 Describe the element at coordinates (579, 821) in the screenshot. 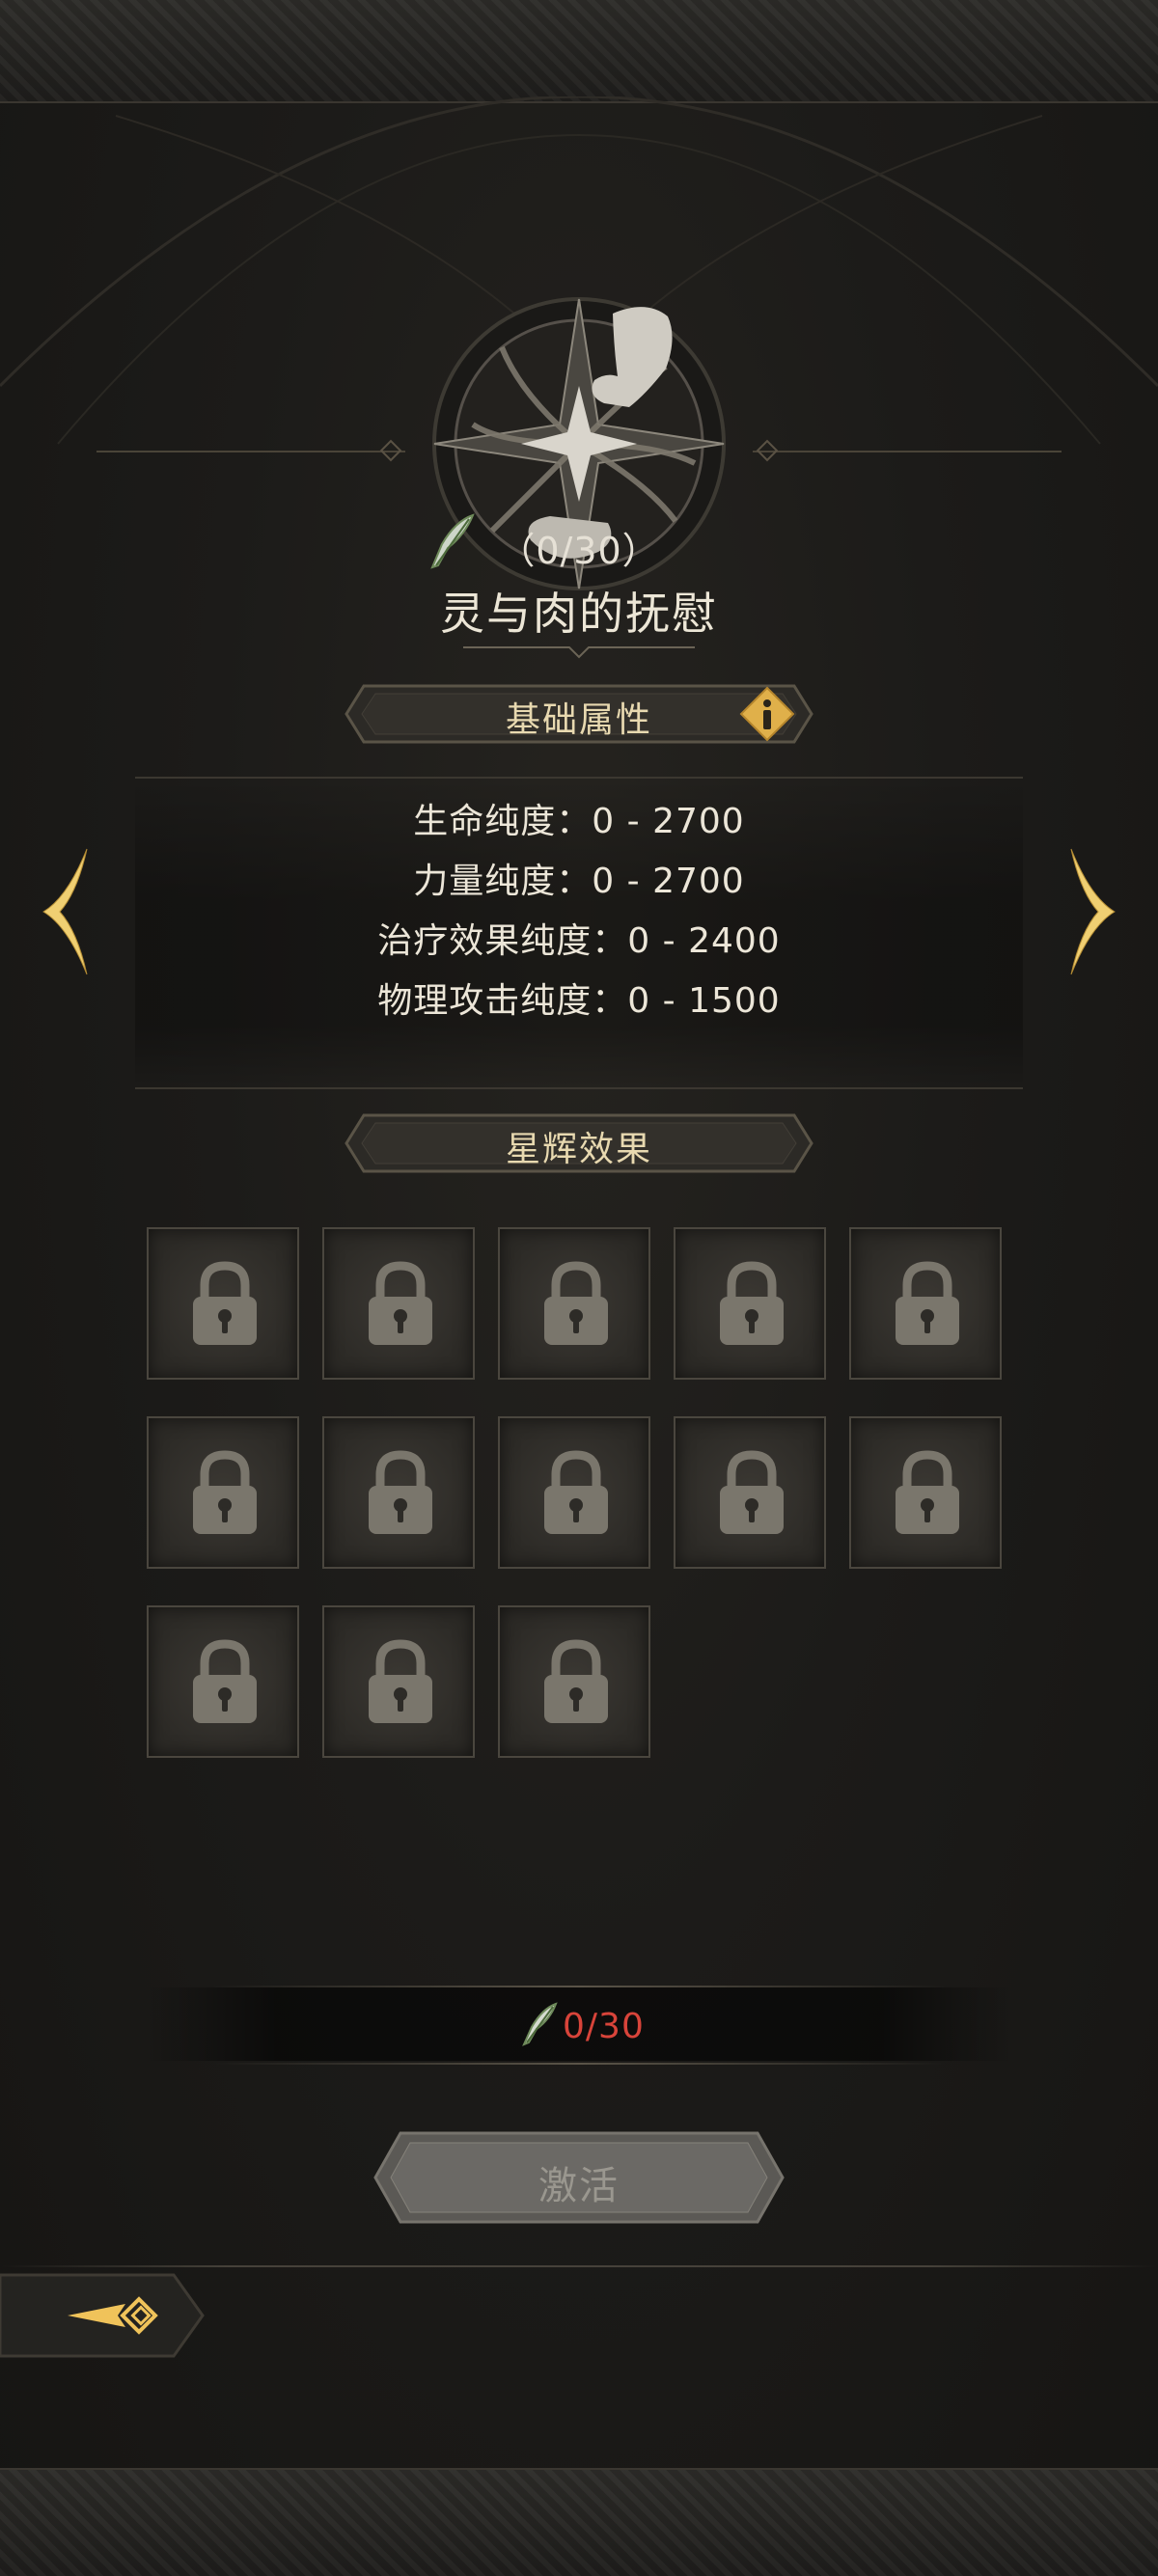

I see `attribute-row-hp: 生命纯度：0 - 2700` at that location.